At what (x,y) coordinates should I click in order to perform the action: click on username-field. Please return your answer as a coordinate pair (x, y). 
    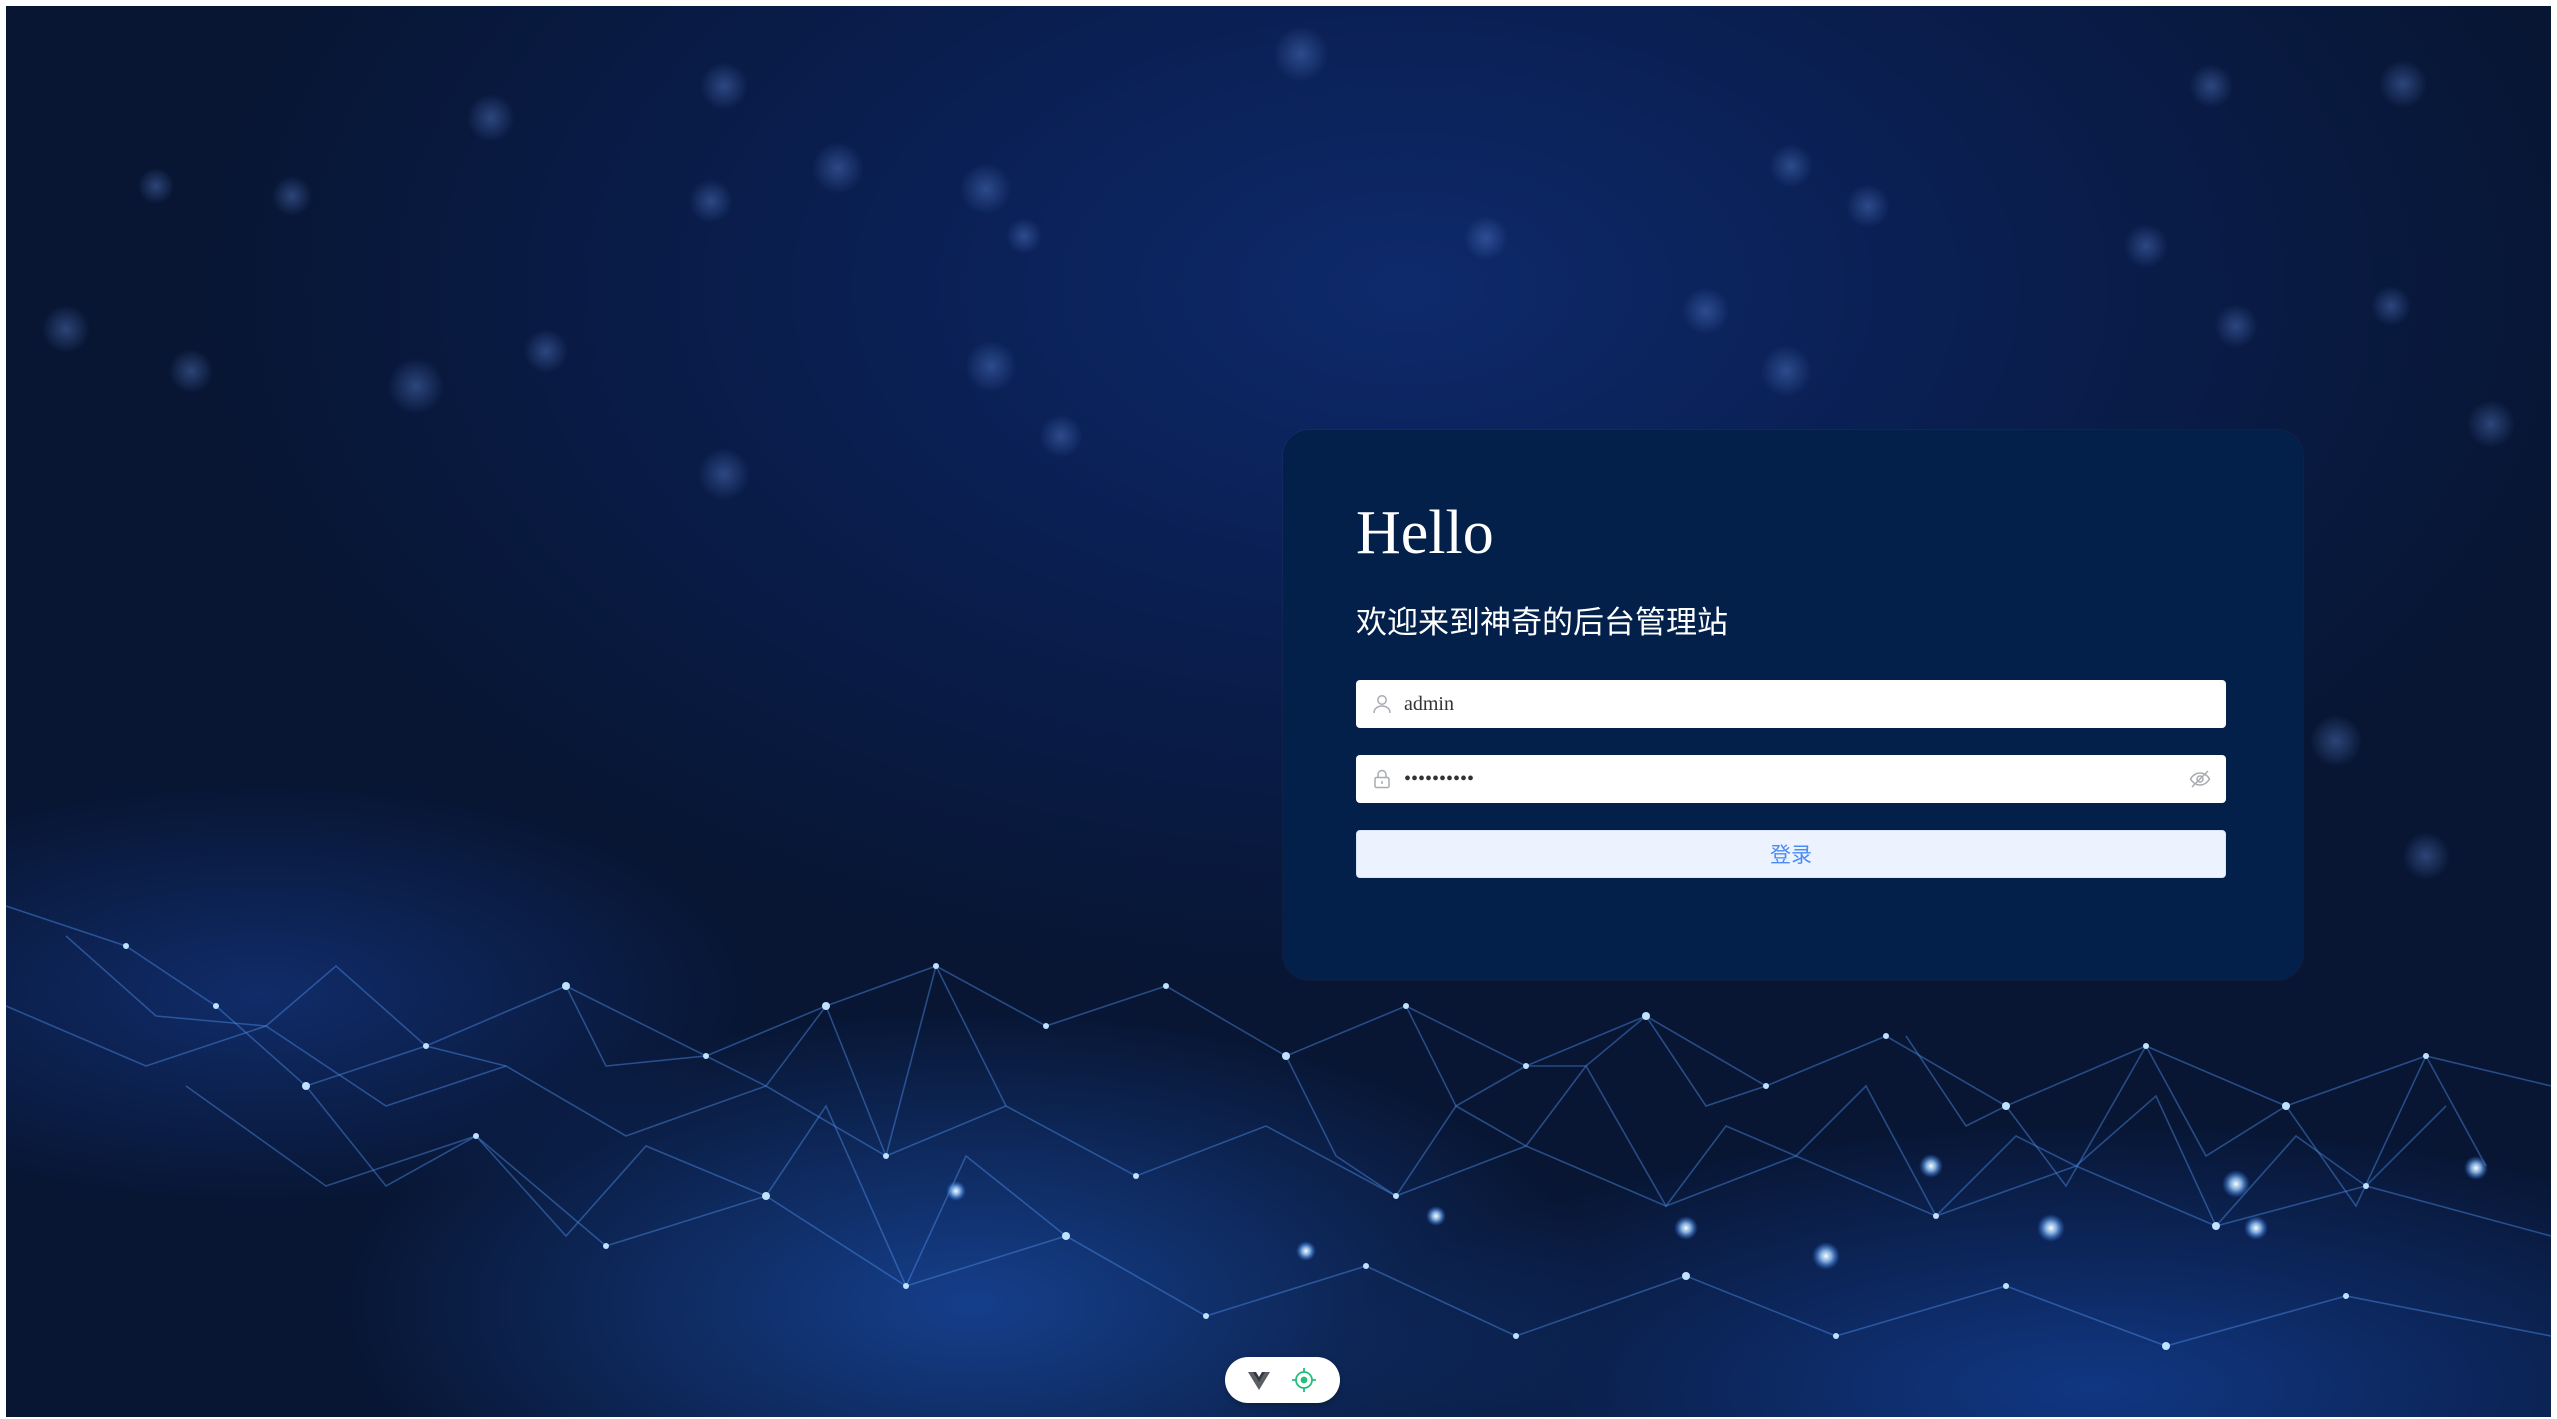
    Looking at the image, I should click on (1791, 704).